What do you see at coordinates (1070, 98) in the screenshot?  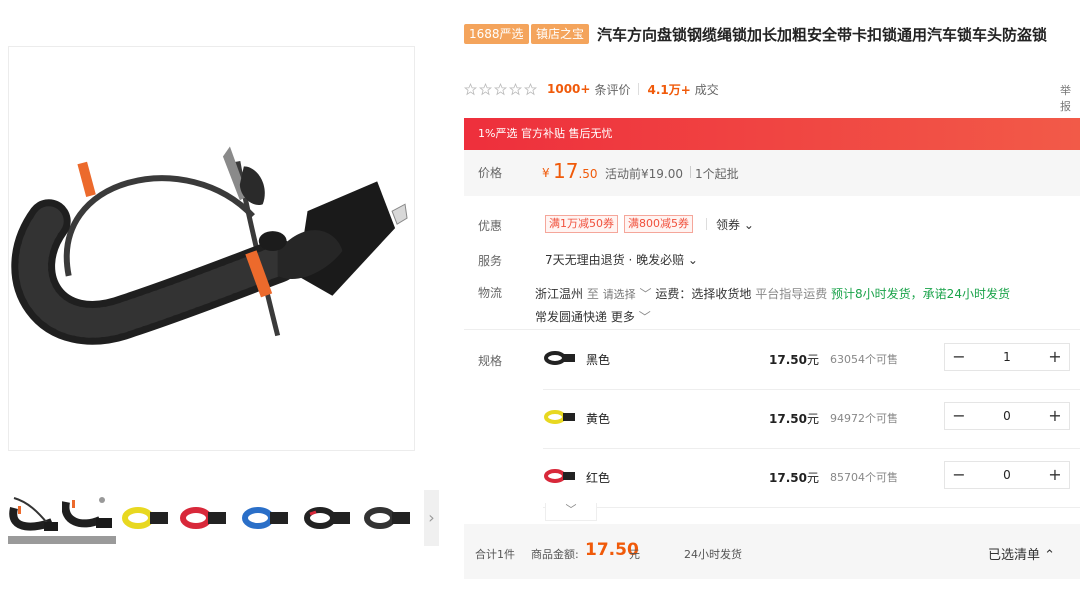 I see `report-link: 举报` at bounding box center [1070, 98].